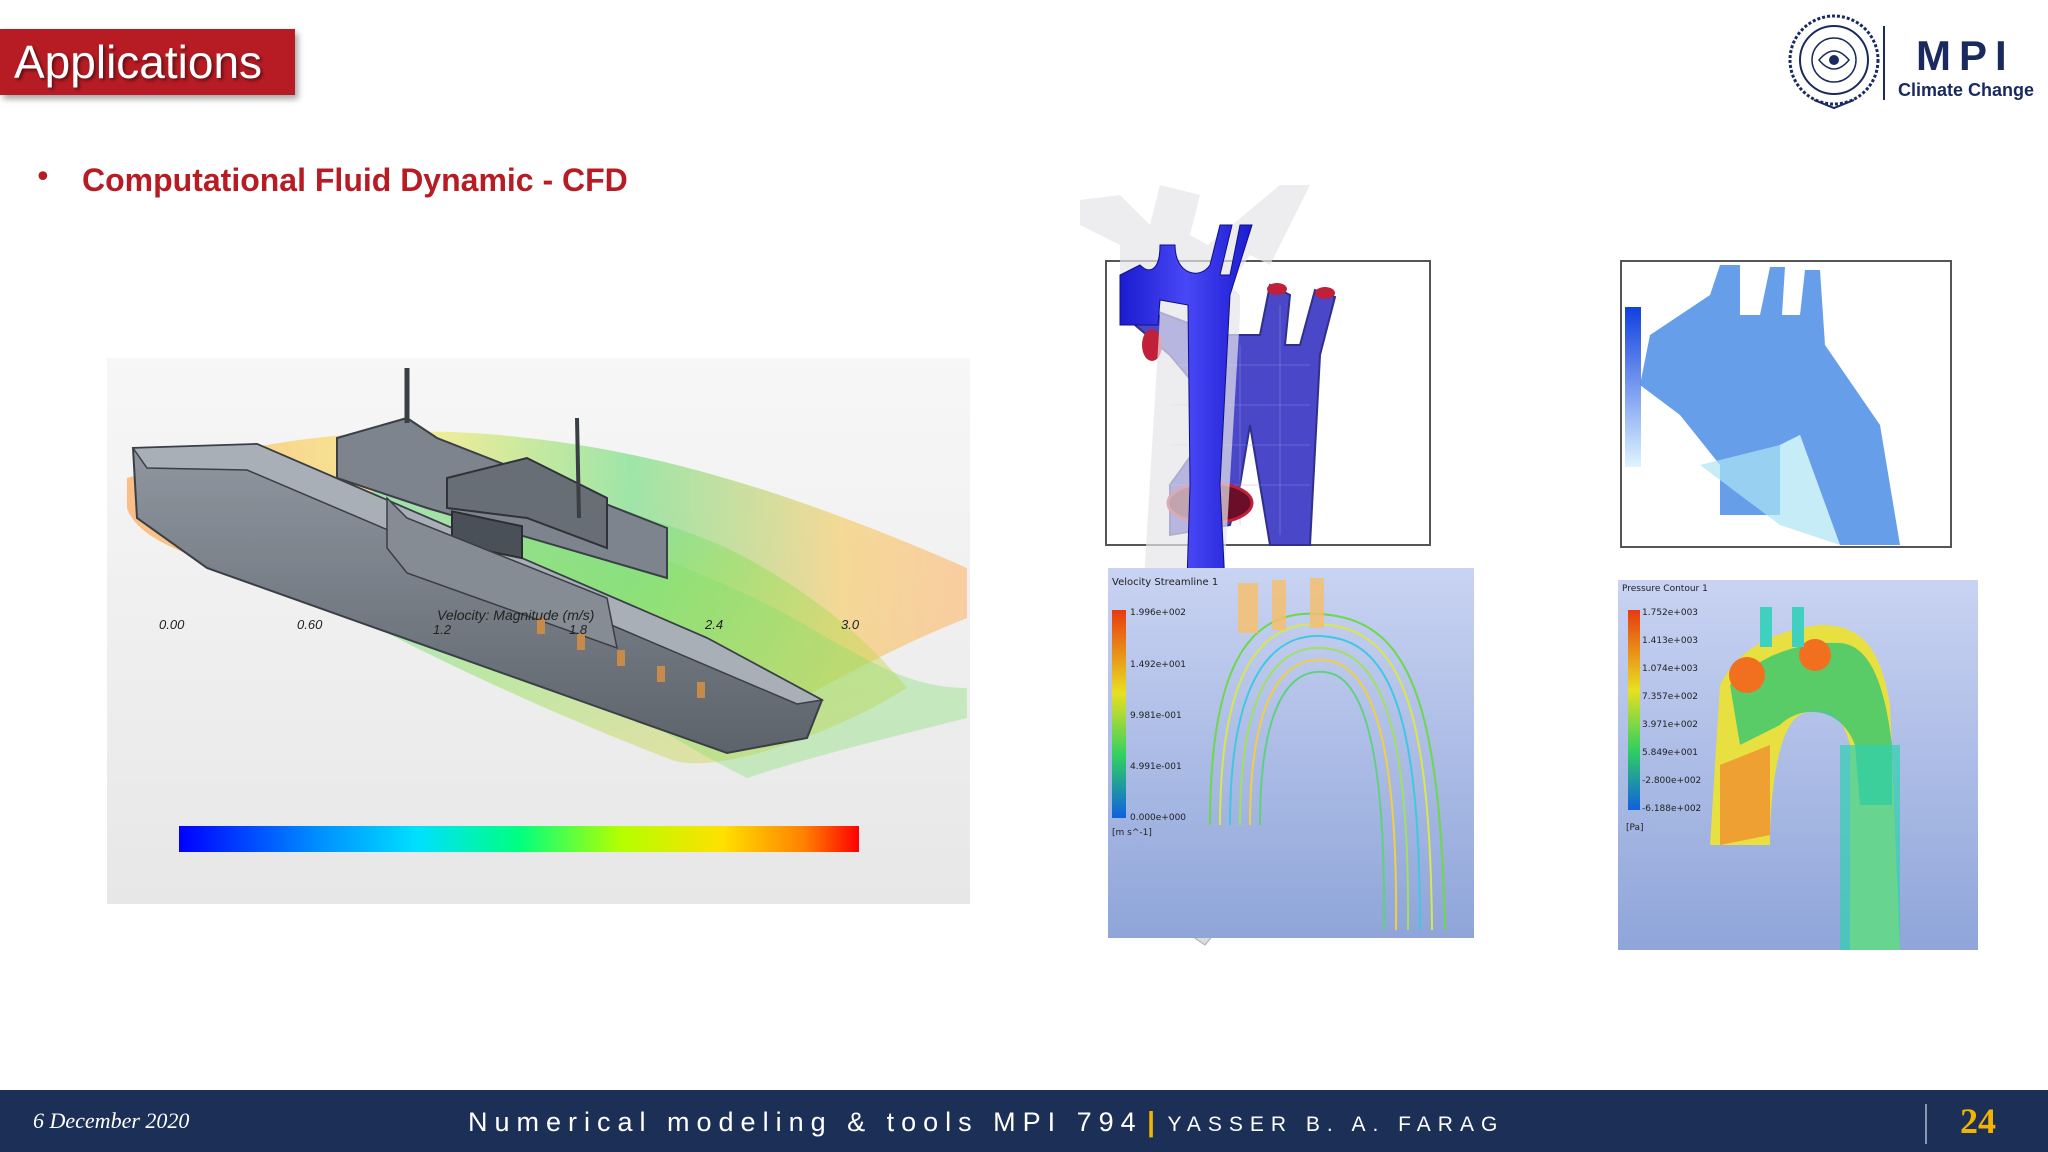  Describe the element at coordinates (442, 629) in the screenshot. I see `ship-tick-2: 1.2` at that location.